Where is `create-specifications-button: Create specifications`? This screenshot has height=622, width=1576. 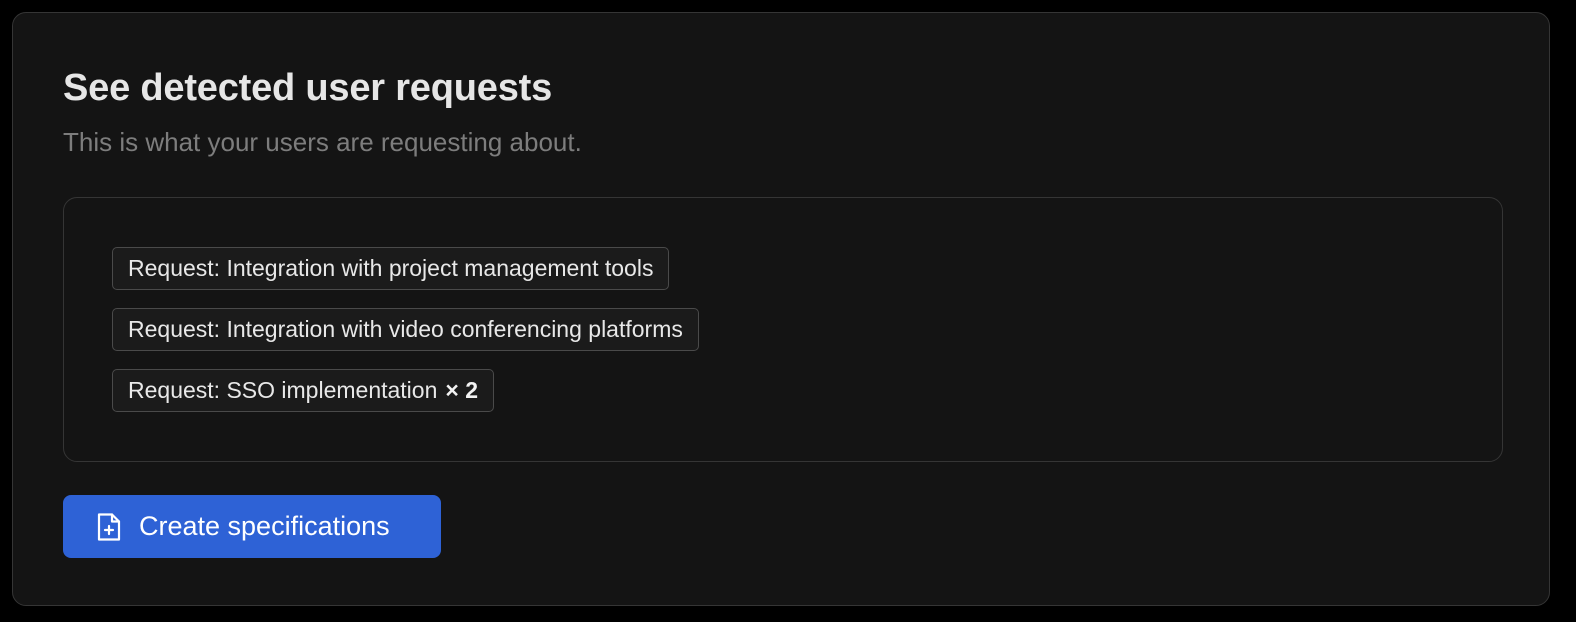 create-specifications-button: Create specifications is located at coordinates (252, 526).